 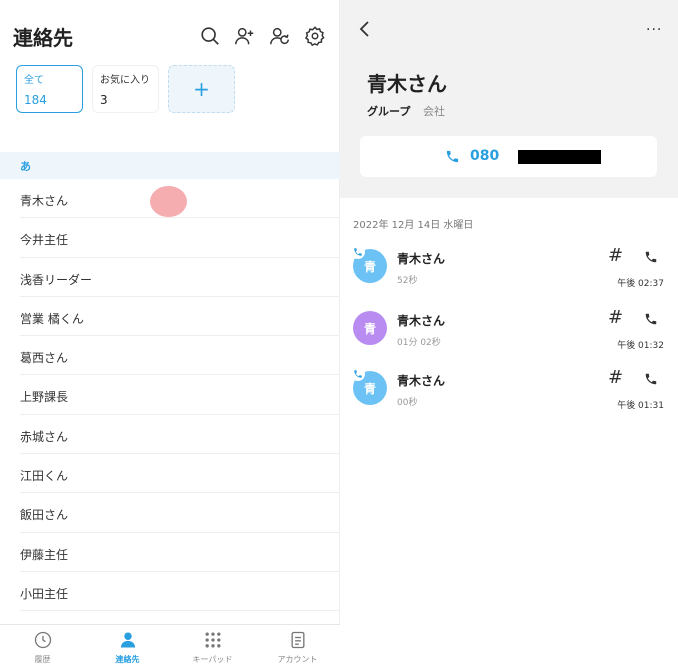 I want to click on group-card-count: 184, so click(x=35, y=100).